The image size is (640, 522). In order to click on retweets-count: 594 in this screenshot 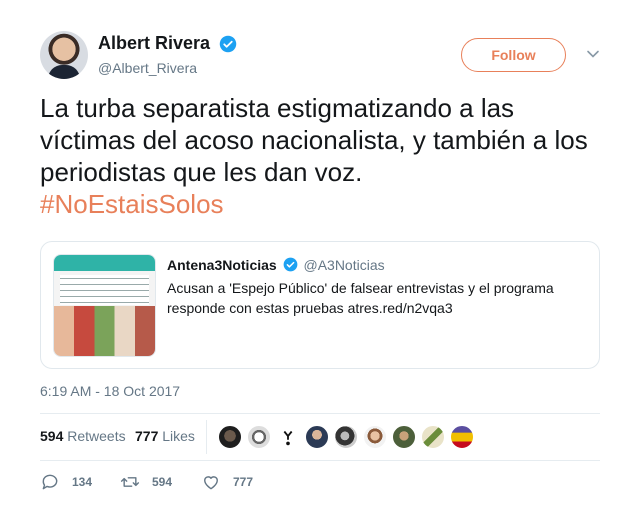, I will do `click(52, 436)`.